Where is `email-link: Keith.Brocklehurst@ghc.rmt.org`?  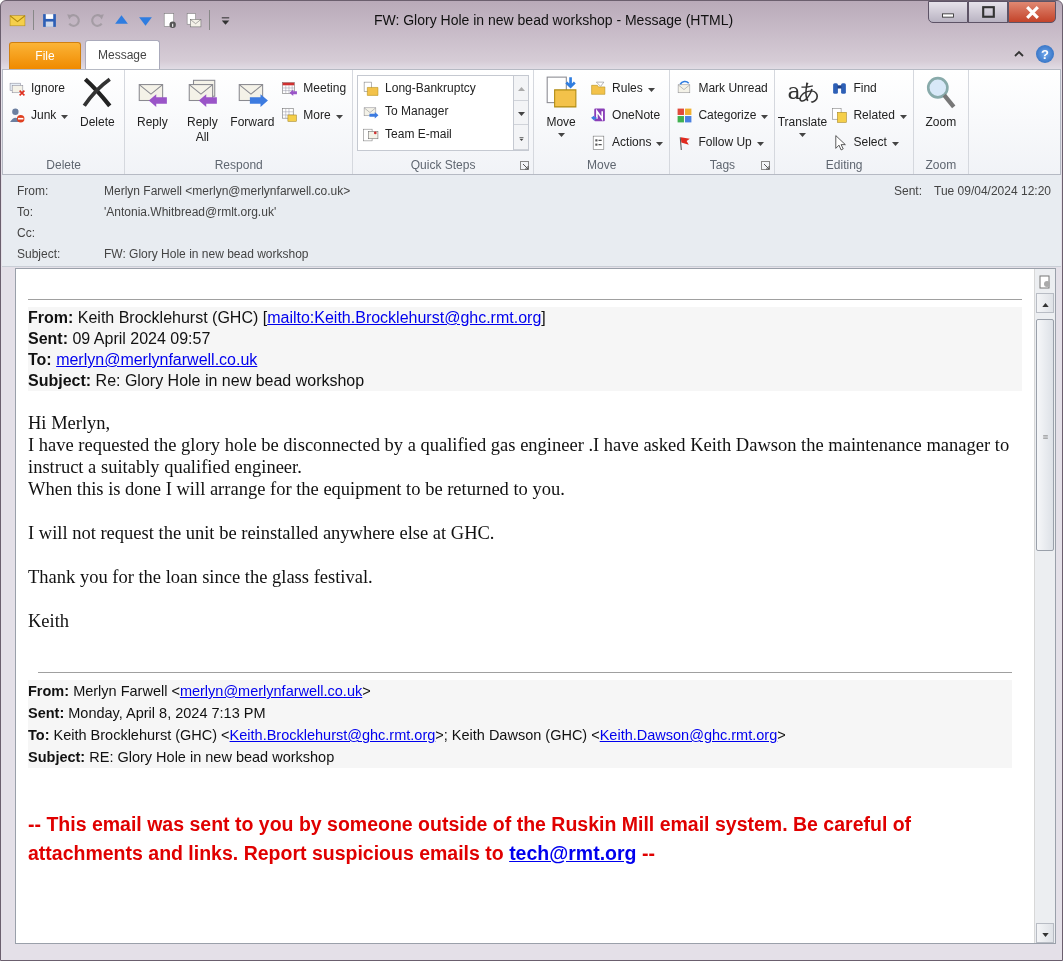 email-link: Keith.Brocklehurst@ghc.rmt.org is located at coordinates (332, 735).